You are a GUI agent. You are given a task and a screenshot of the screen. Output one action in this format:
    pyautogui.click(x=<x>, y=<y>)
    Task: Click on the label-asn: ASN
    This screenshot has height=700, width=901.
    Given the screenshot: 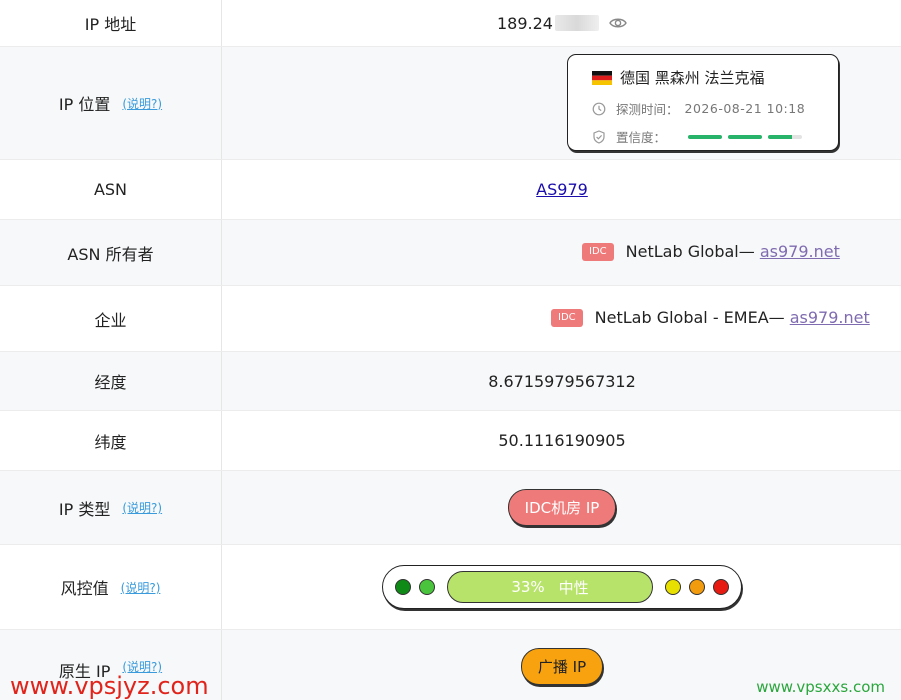 What is the action you would take?
    pyautogui.click(x=111, y=189)
    